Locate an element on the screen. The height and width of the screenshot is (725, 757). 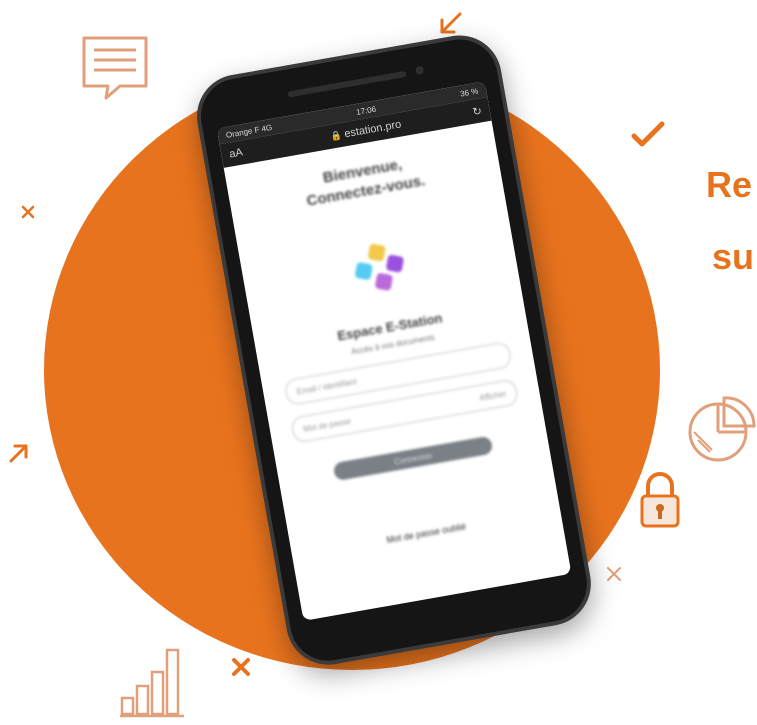
speaker-grille is located at coordinates (347, 84).